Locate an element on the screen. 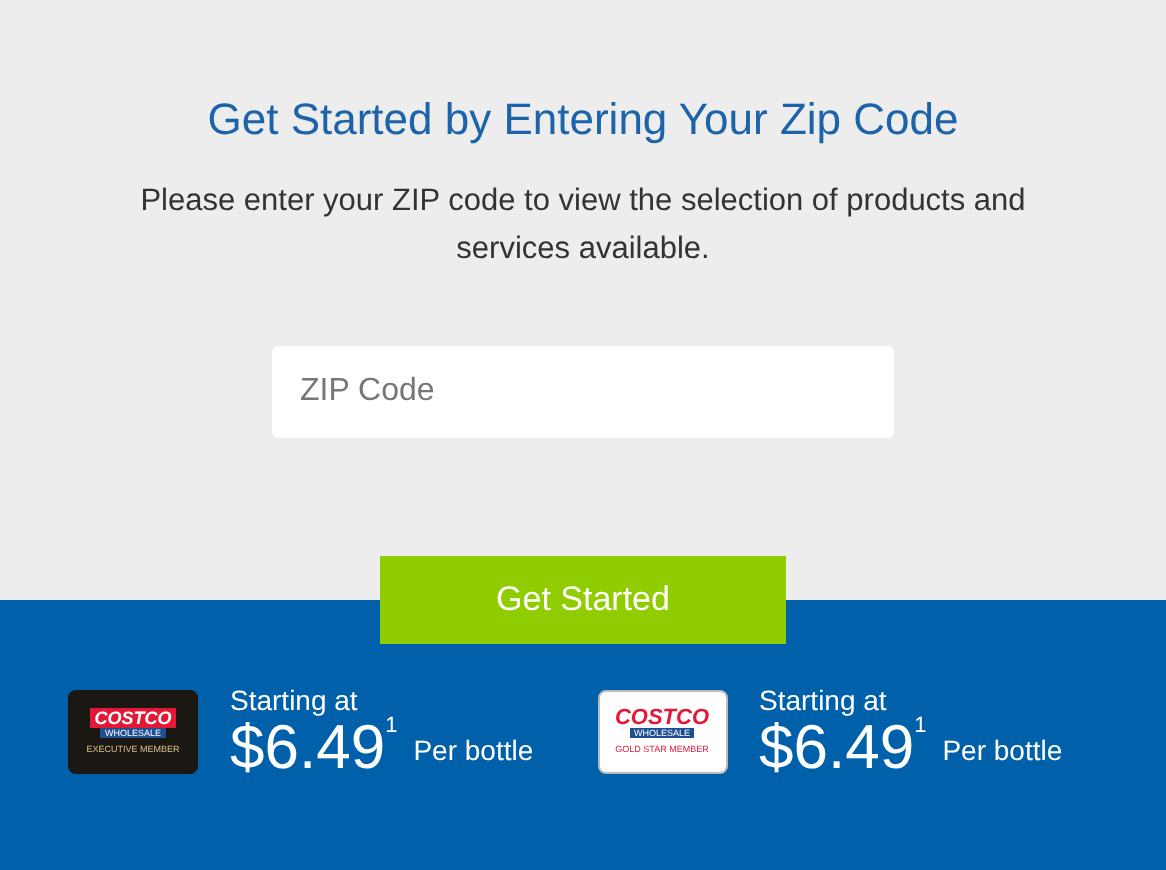  get-started-button: Get Started is located at coordinates (583, 600).